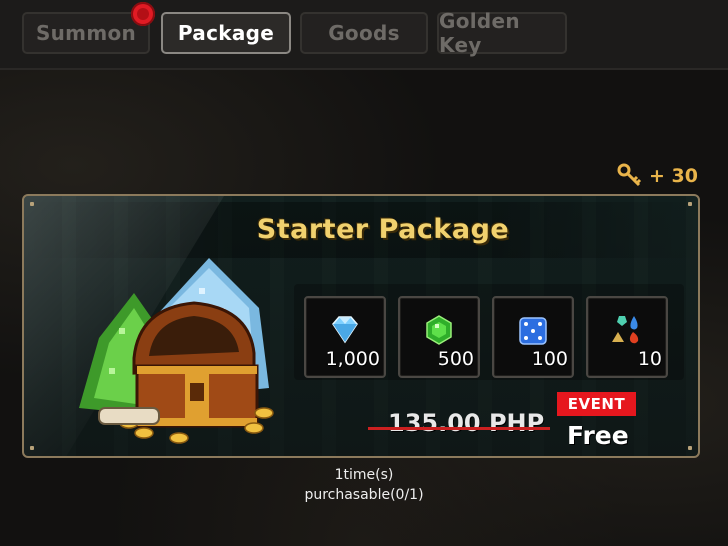  Describe the element at coordinates (625, 330) in the screenshot. I see `element-stones-icon` at that location.